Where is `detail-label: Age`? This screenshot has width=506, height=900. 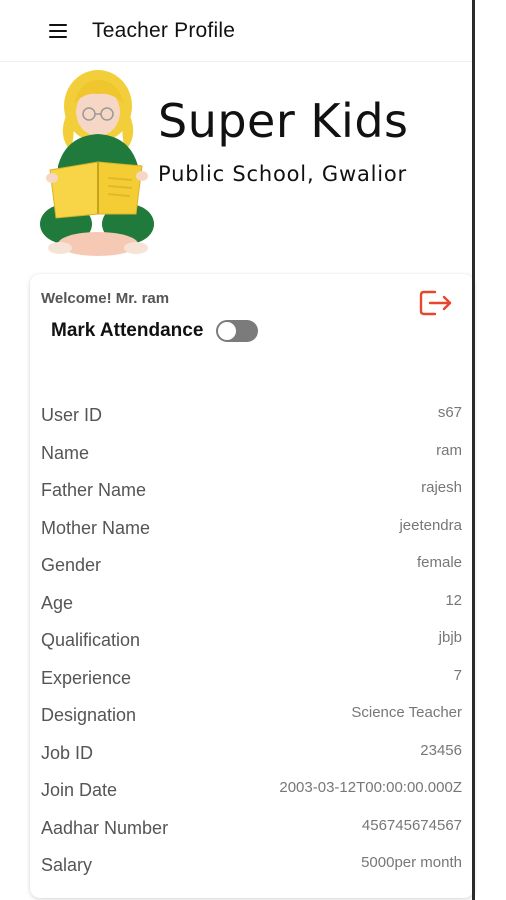 detail-label: Age is located at coordinates (57, 602).